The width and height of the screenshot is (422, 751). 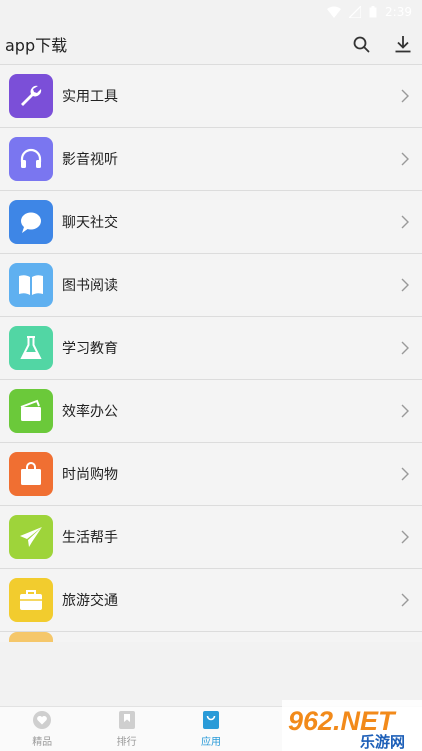 I want to click on wrench-icon, so click(x=31, y=95).